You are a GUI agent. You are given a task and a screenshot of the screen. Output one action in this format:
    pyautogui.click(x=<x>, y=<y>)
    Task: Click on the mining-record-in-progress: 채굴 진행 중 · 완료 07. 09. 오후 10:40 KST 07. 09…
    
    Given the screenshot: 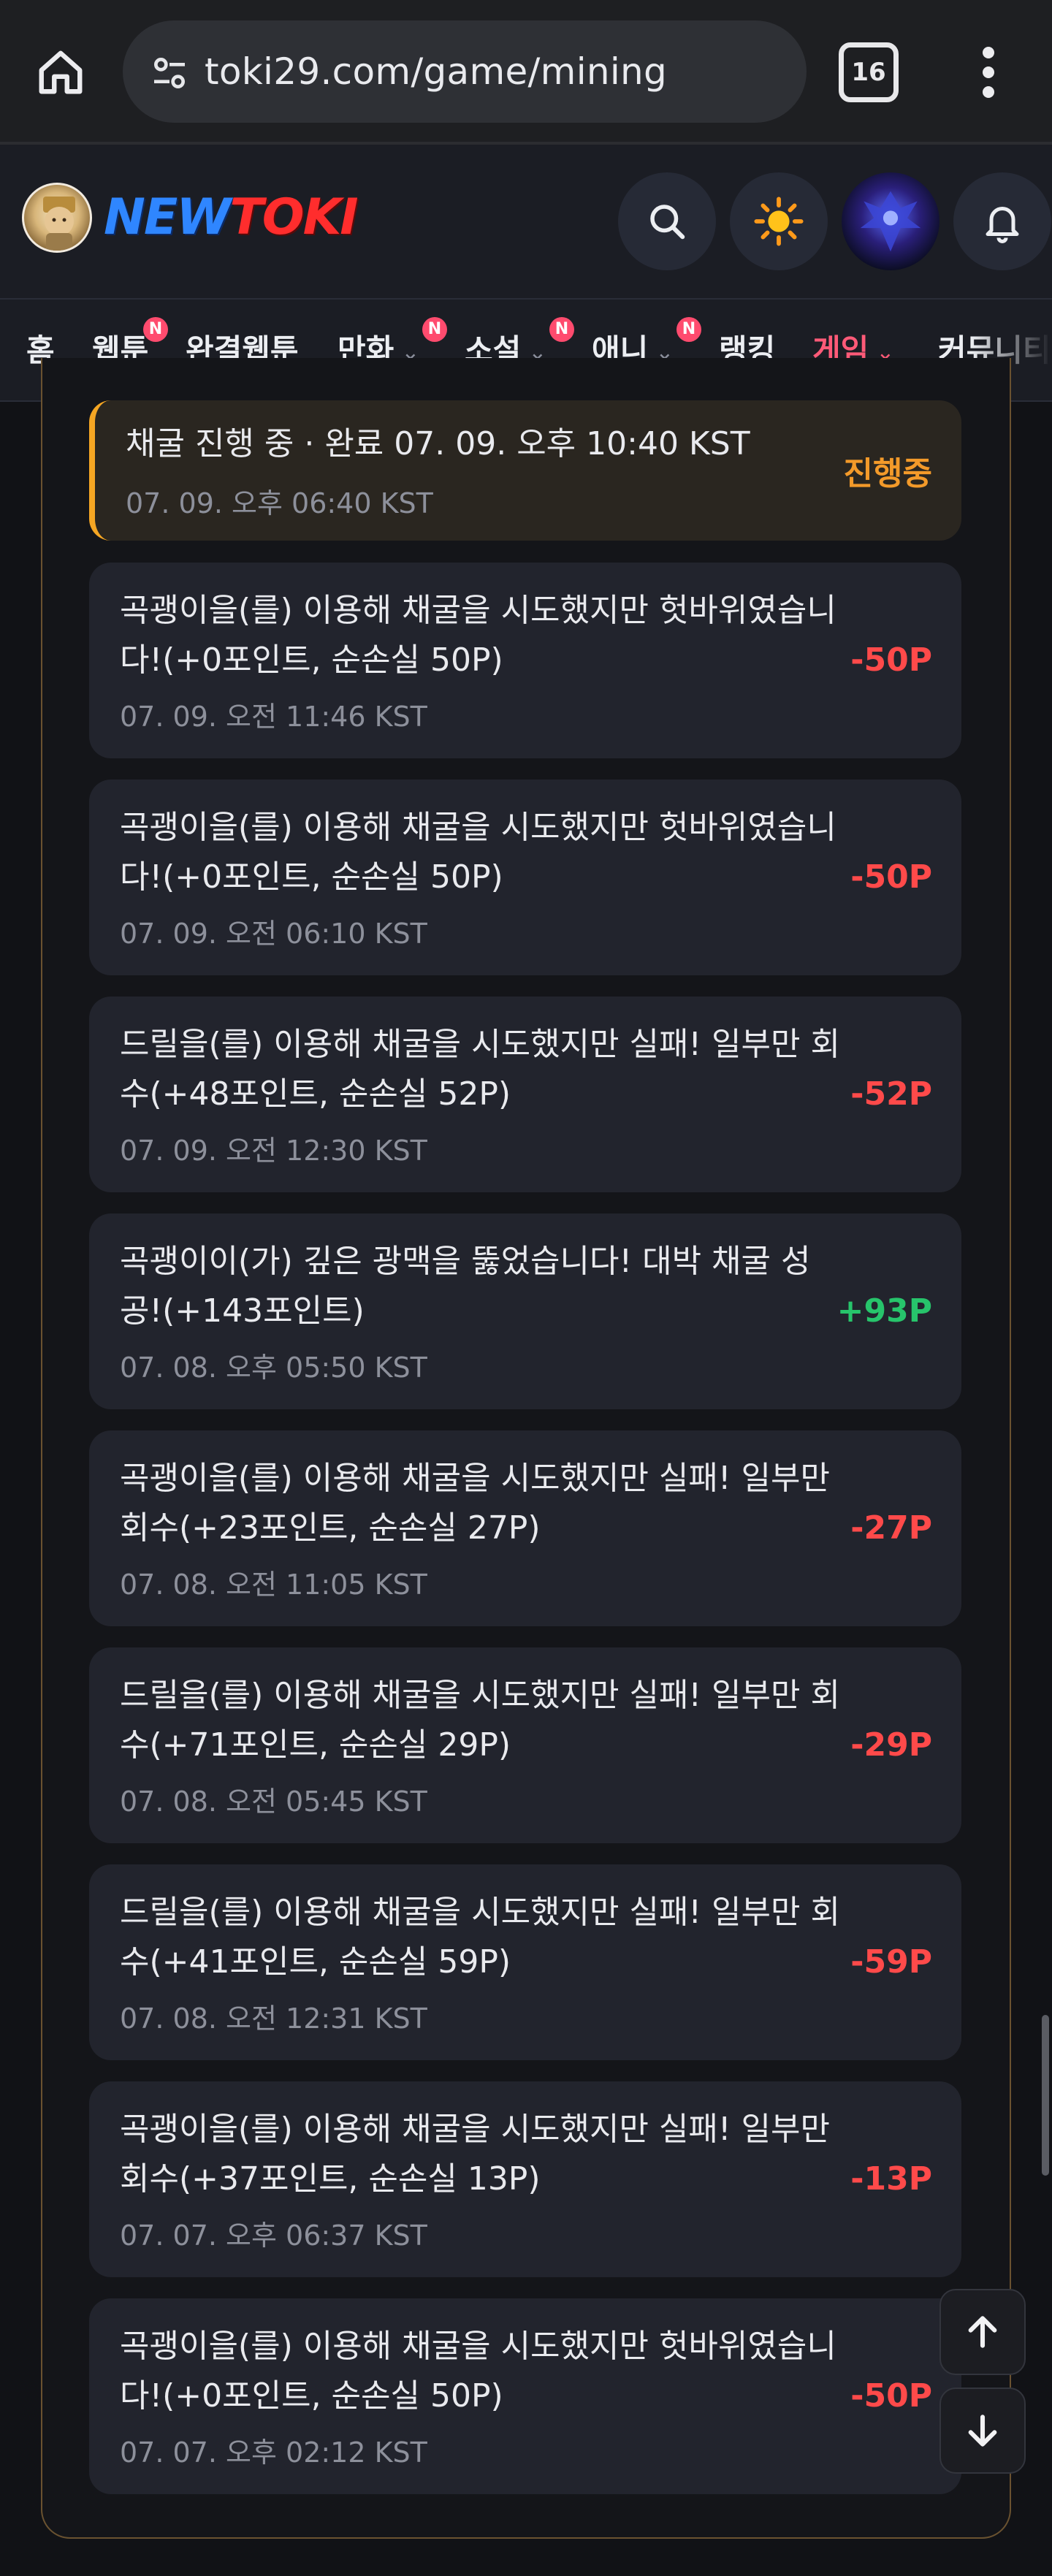 What is the action you would take?
    pyautogui.click(x=525, y=471)
    